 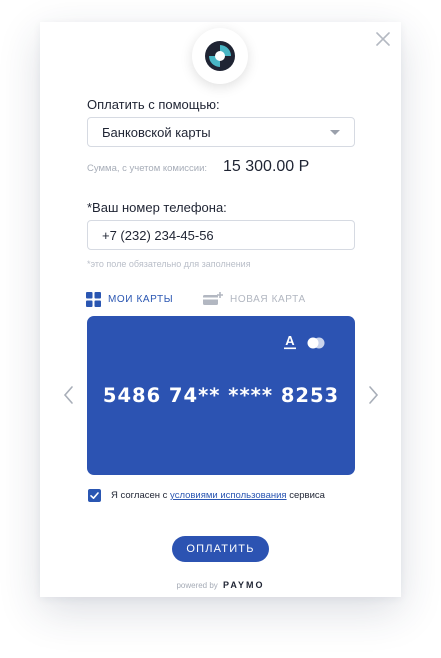 What do you see at coordinates (221, 235) in the screenshot?
I see `phone-field: +7 (232) 234-45-56` at bounding box center [221, 235].